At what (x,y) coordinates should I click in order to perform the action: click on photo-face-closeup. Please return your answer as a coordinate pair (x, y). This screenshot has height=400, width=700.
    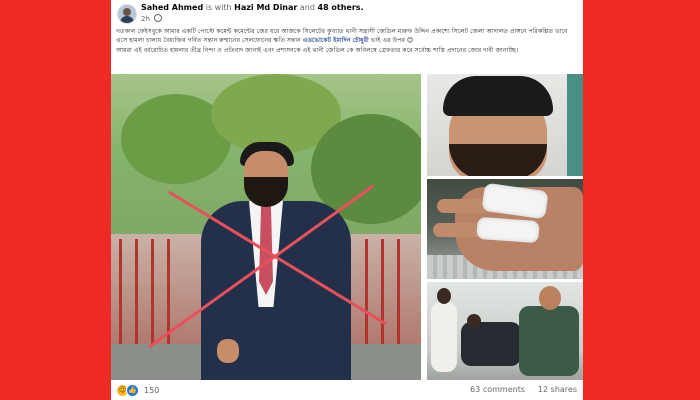
    Looking at the image, I should click on (505, 125).